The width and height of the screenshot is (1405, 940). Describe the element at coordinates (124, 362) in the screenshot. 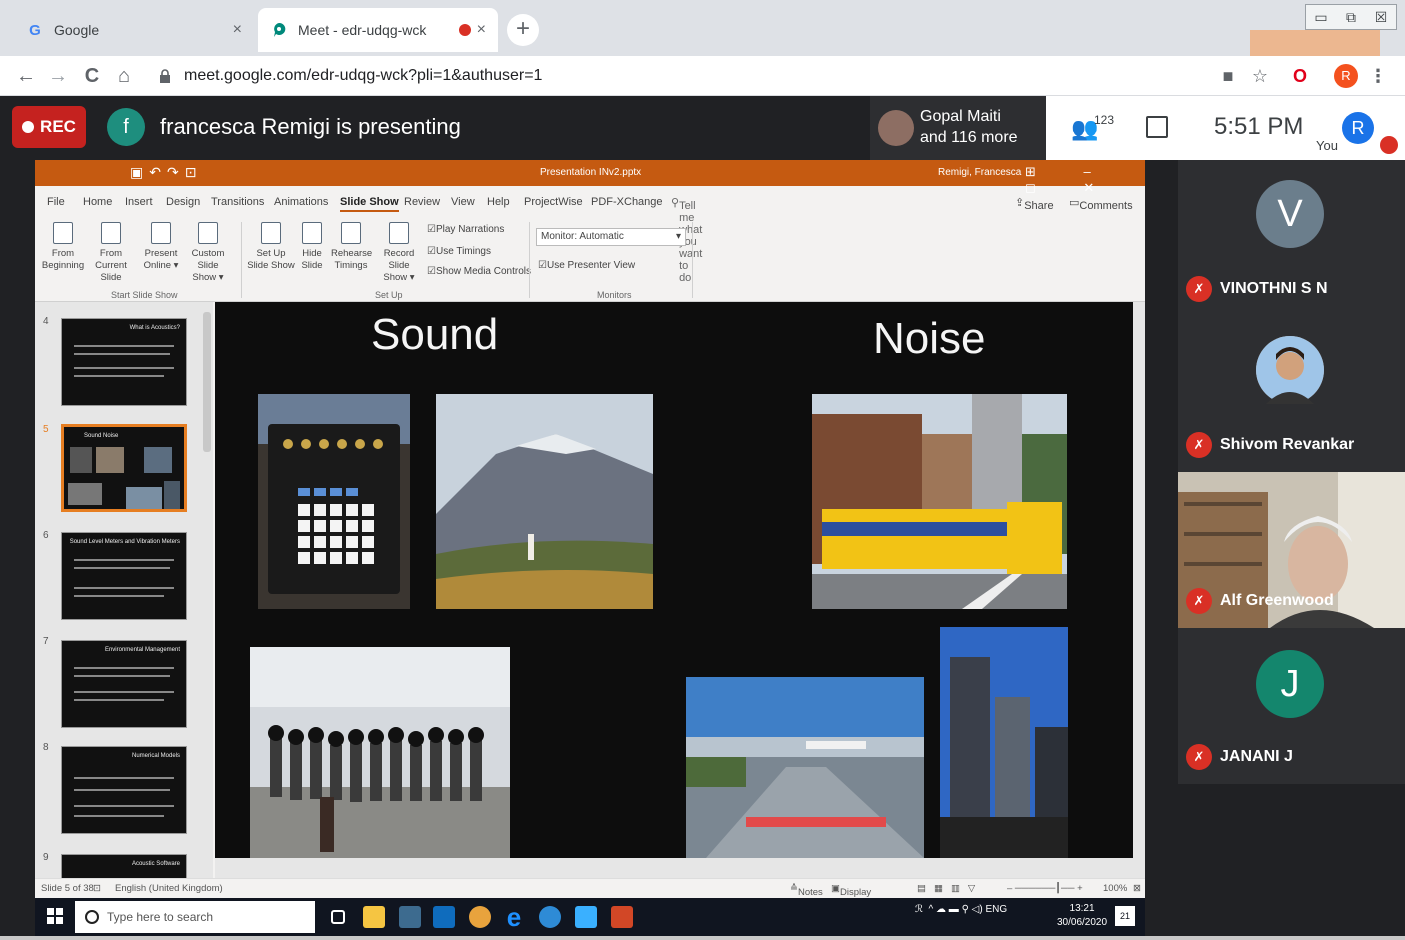

I see `slide-thumbnail: What is Acoustics?` at that location.